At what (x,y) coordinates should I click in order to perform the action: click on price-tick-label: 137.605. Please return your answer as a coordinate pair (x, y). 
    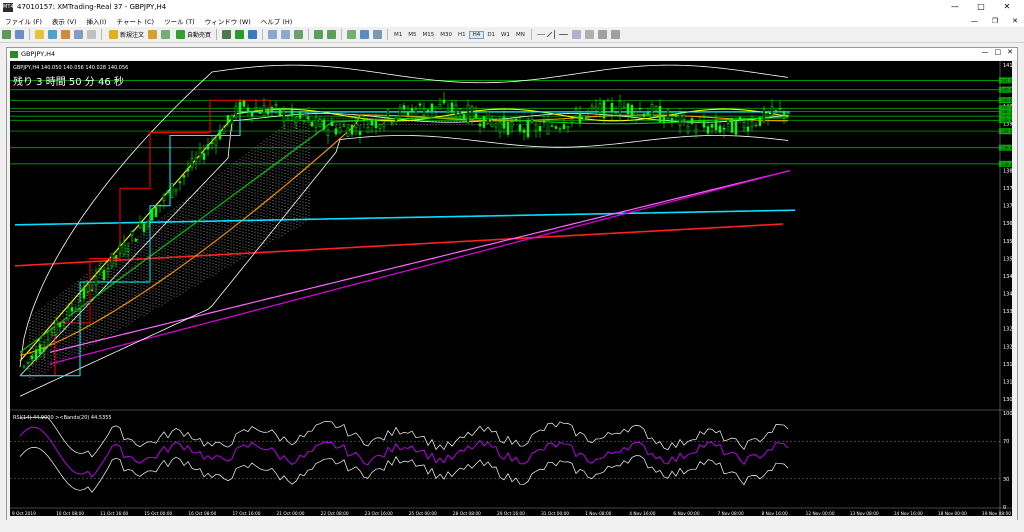
    Looking at the image, I should click on (1007, 189).